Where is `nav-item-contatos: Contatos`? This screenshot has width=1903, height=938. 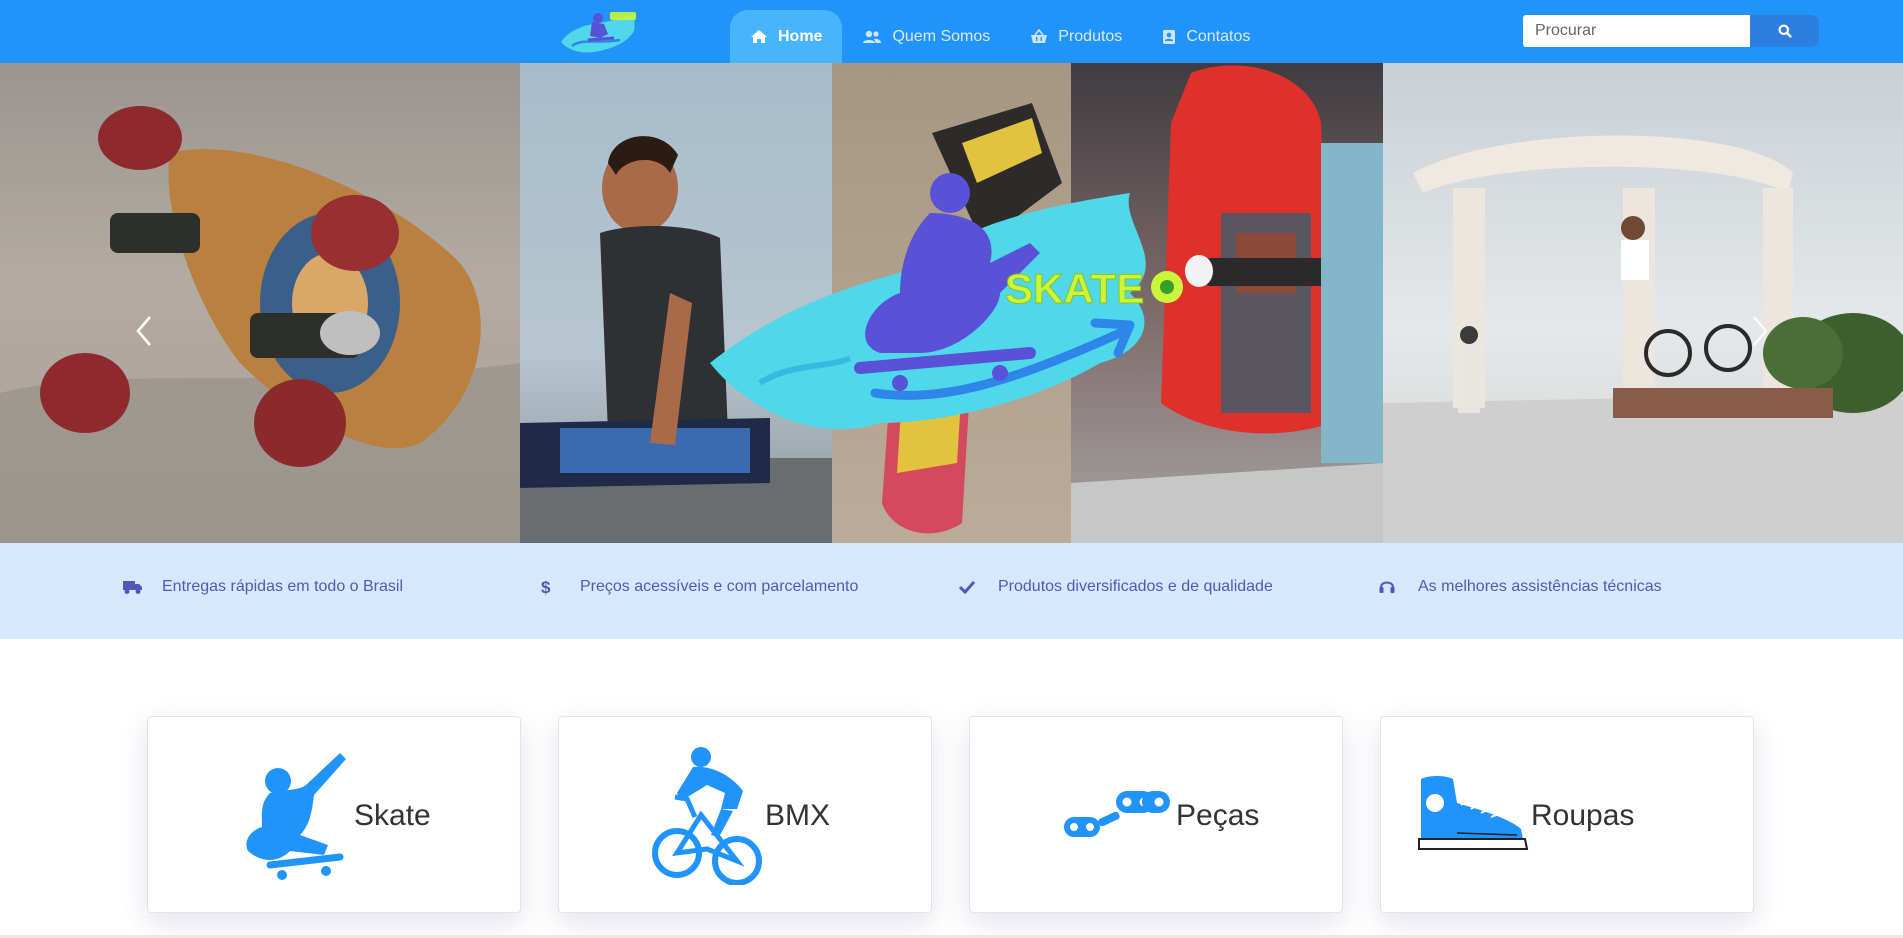 nav-item-contatos: Contatos is located at coordinates (1206, 36).